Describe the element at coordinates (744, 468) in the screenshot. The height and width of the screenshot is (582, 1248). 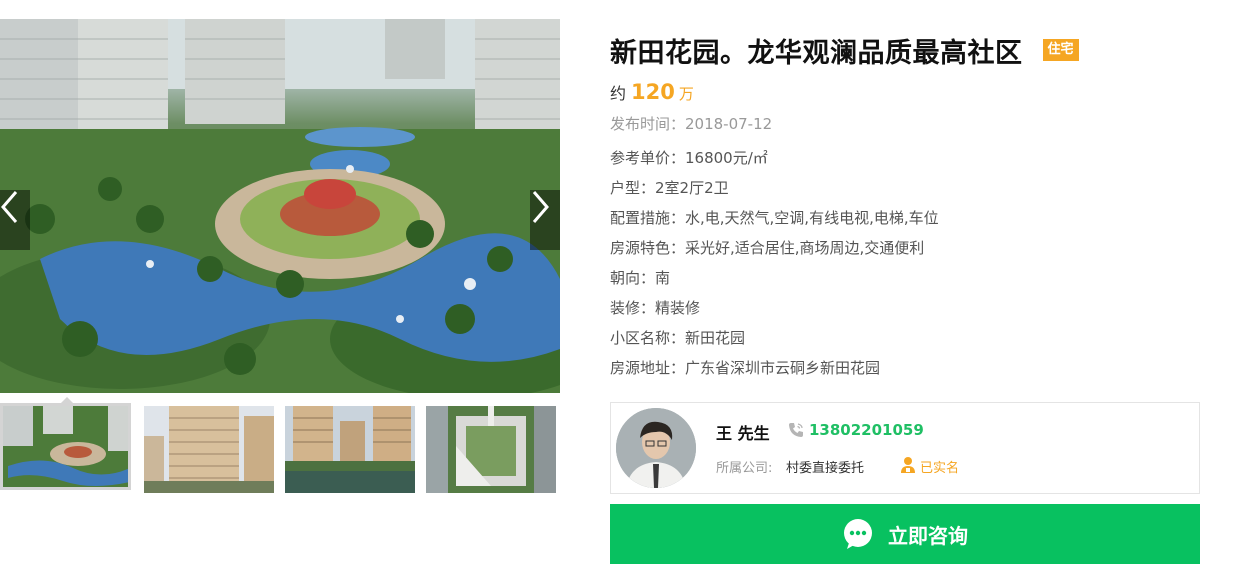
I see `company-label: 所属公司:` at that location.